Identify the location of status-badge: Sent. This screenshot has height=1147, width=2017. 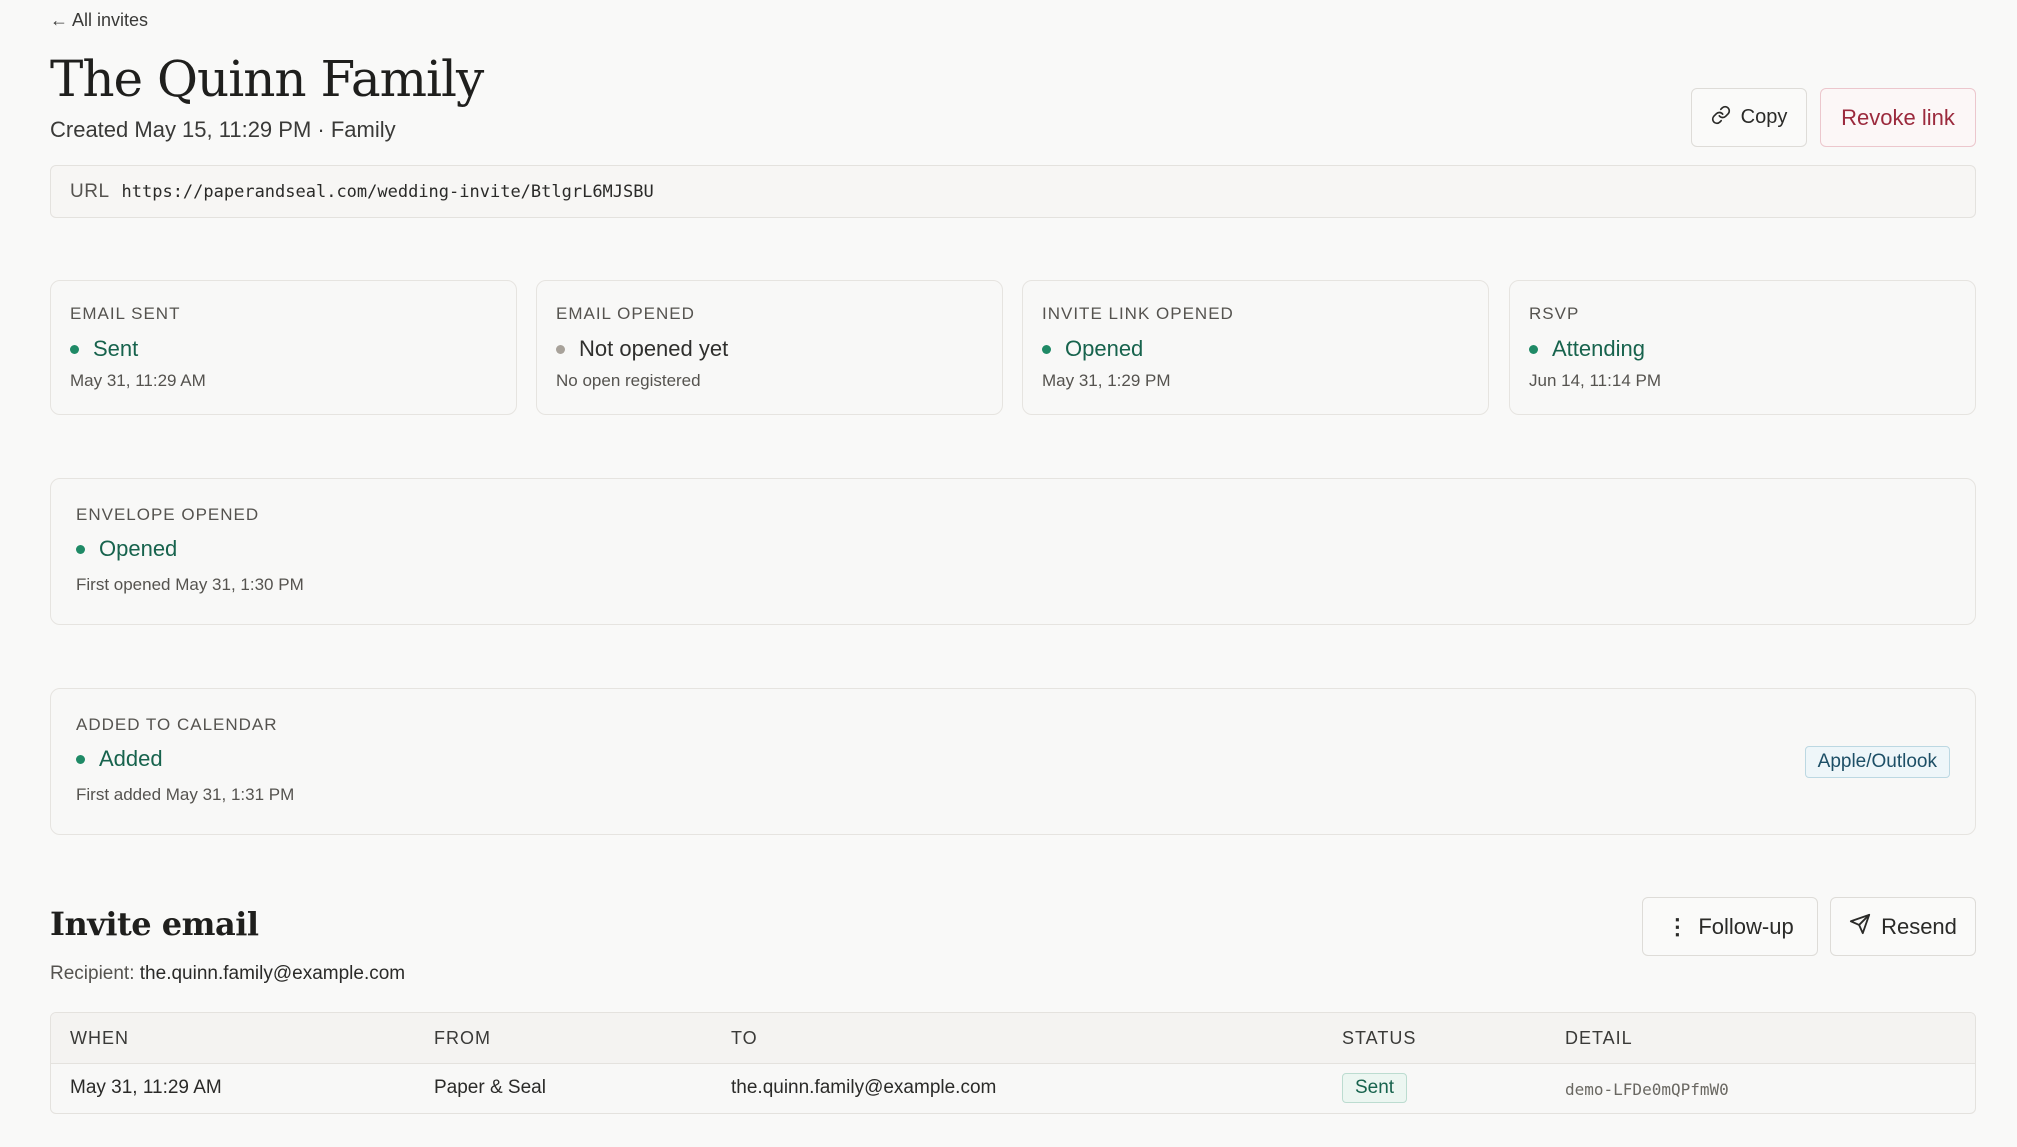
(1375, 1088).